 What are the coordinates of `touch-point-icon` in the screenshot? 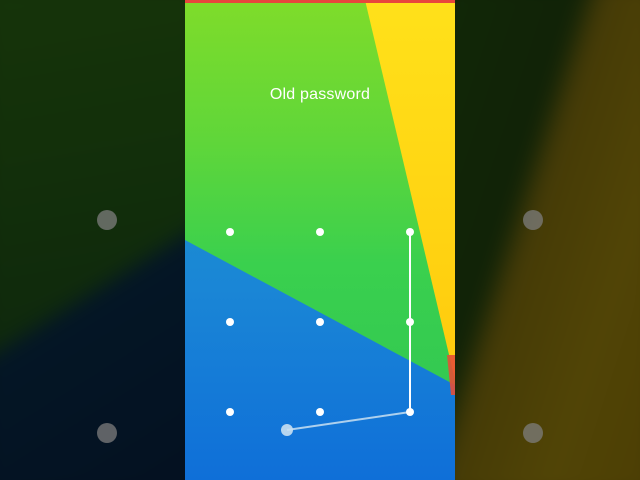 It's located at (287, 430).